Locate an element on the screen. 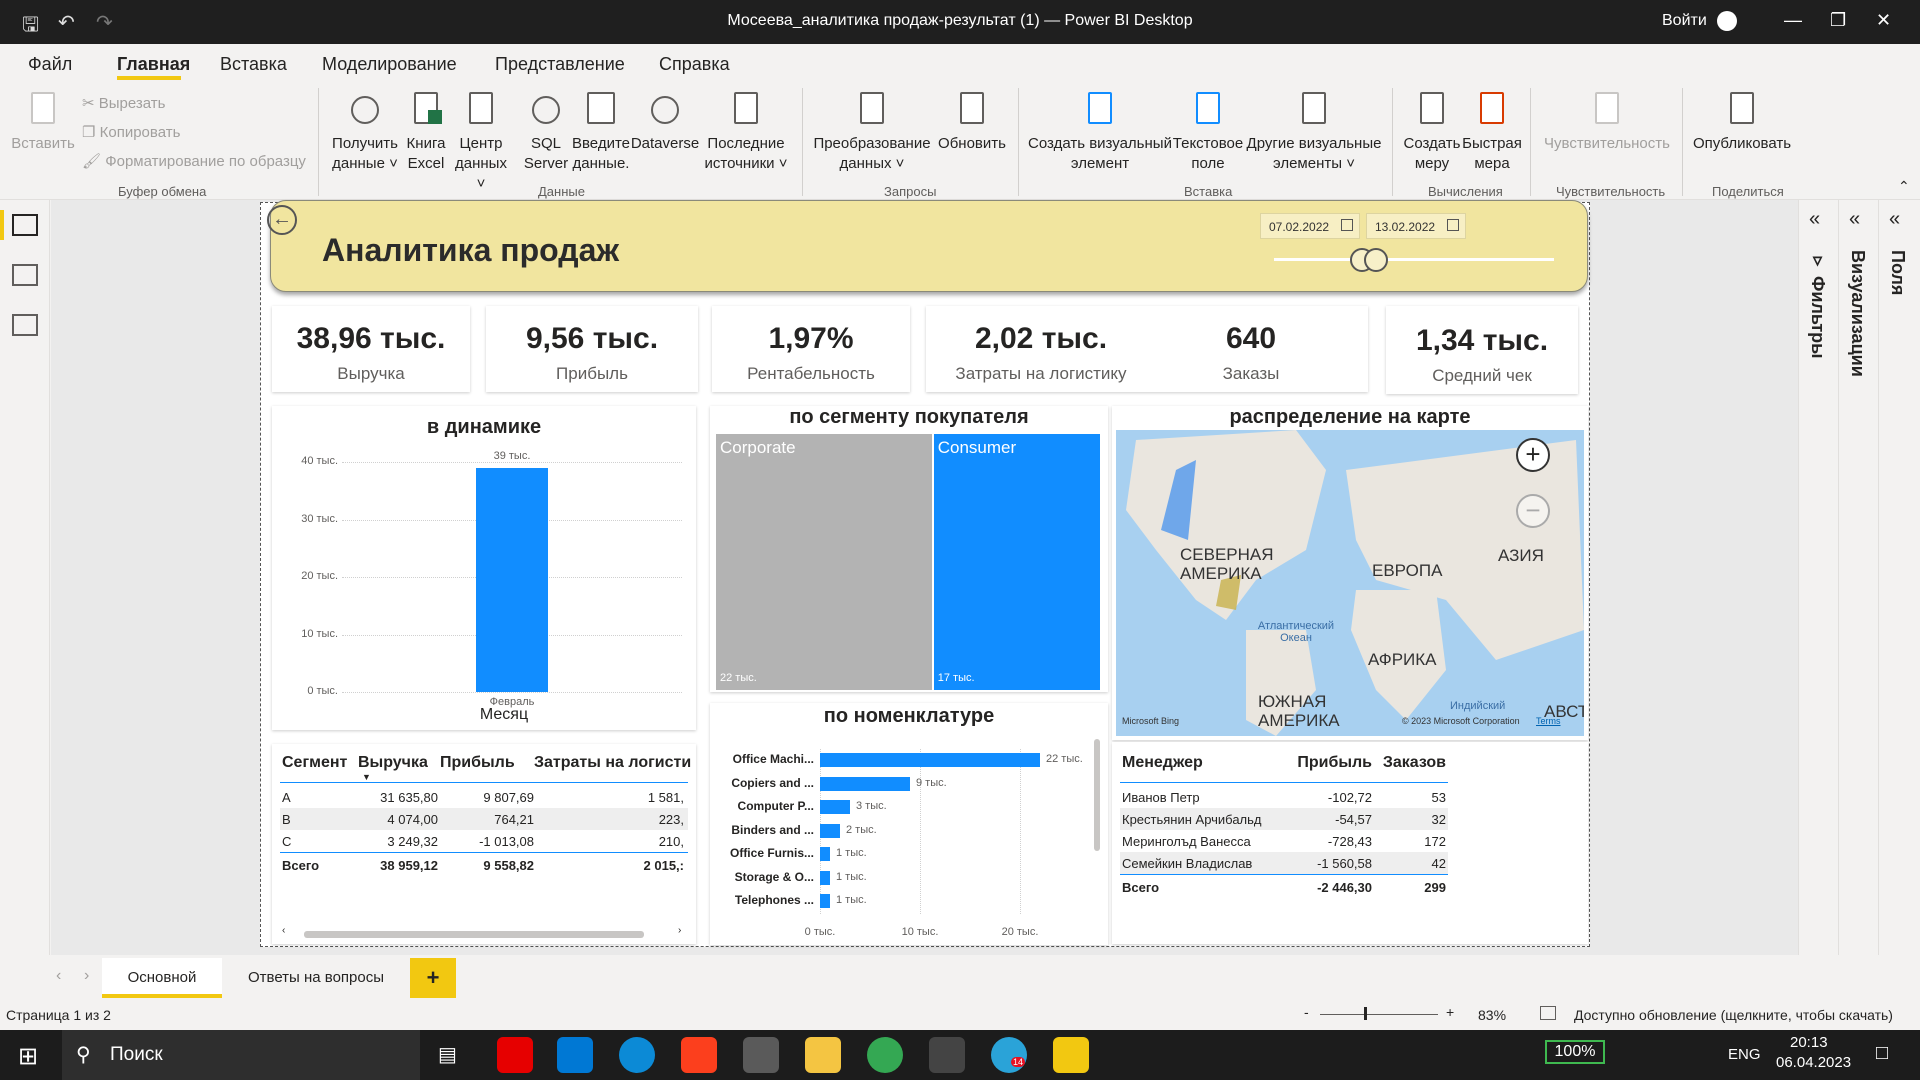 Image resolution: width=1920 pixels, height=1080 pixels. transform-data-button: Преобразование данных ˅ is located at coordinates (872, 132).